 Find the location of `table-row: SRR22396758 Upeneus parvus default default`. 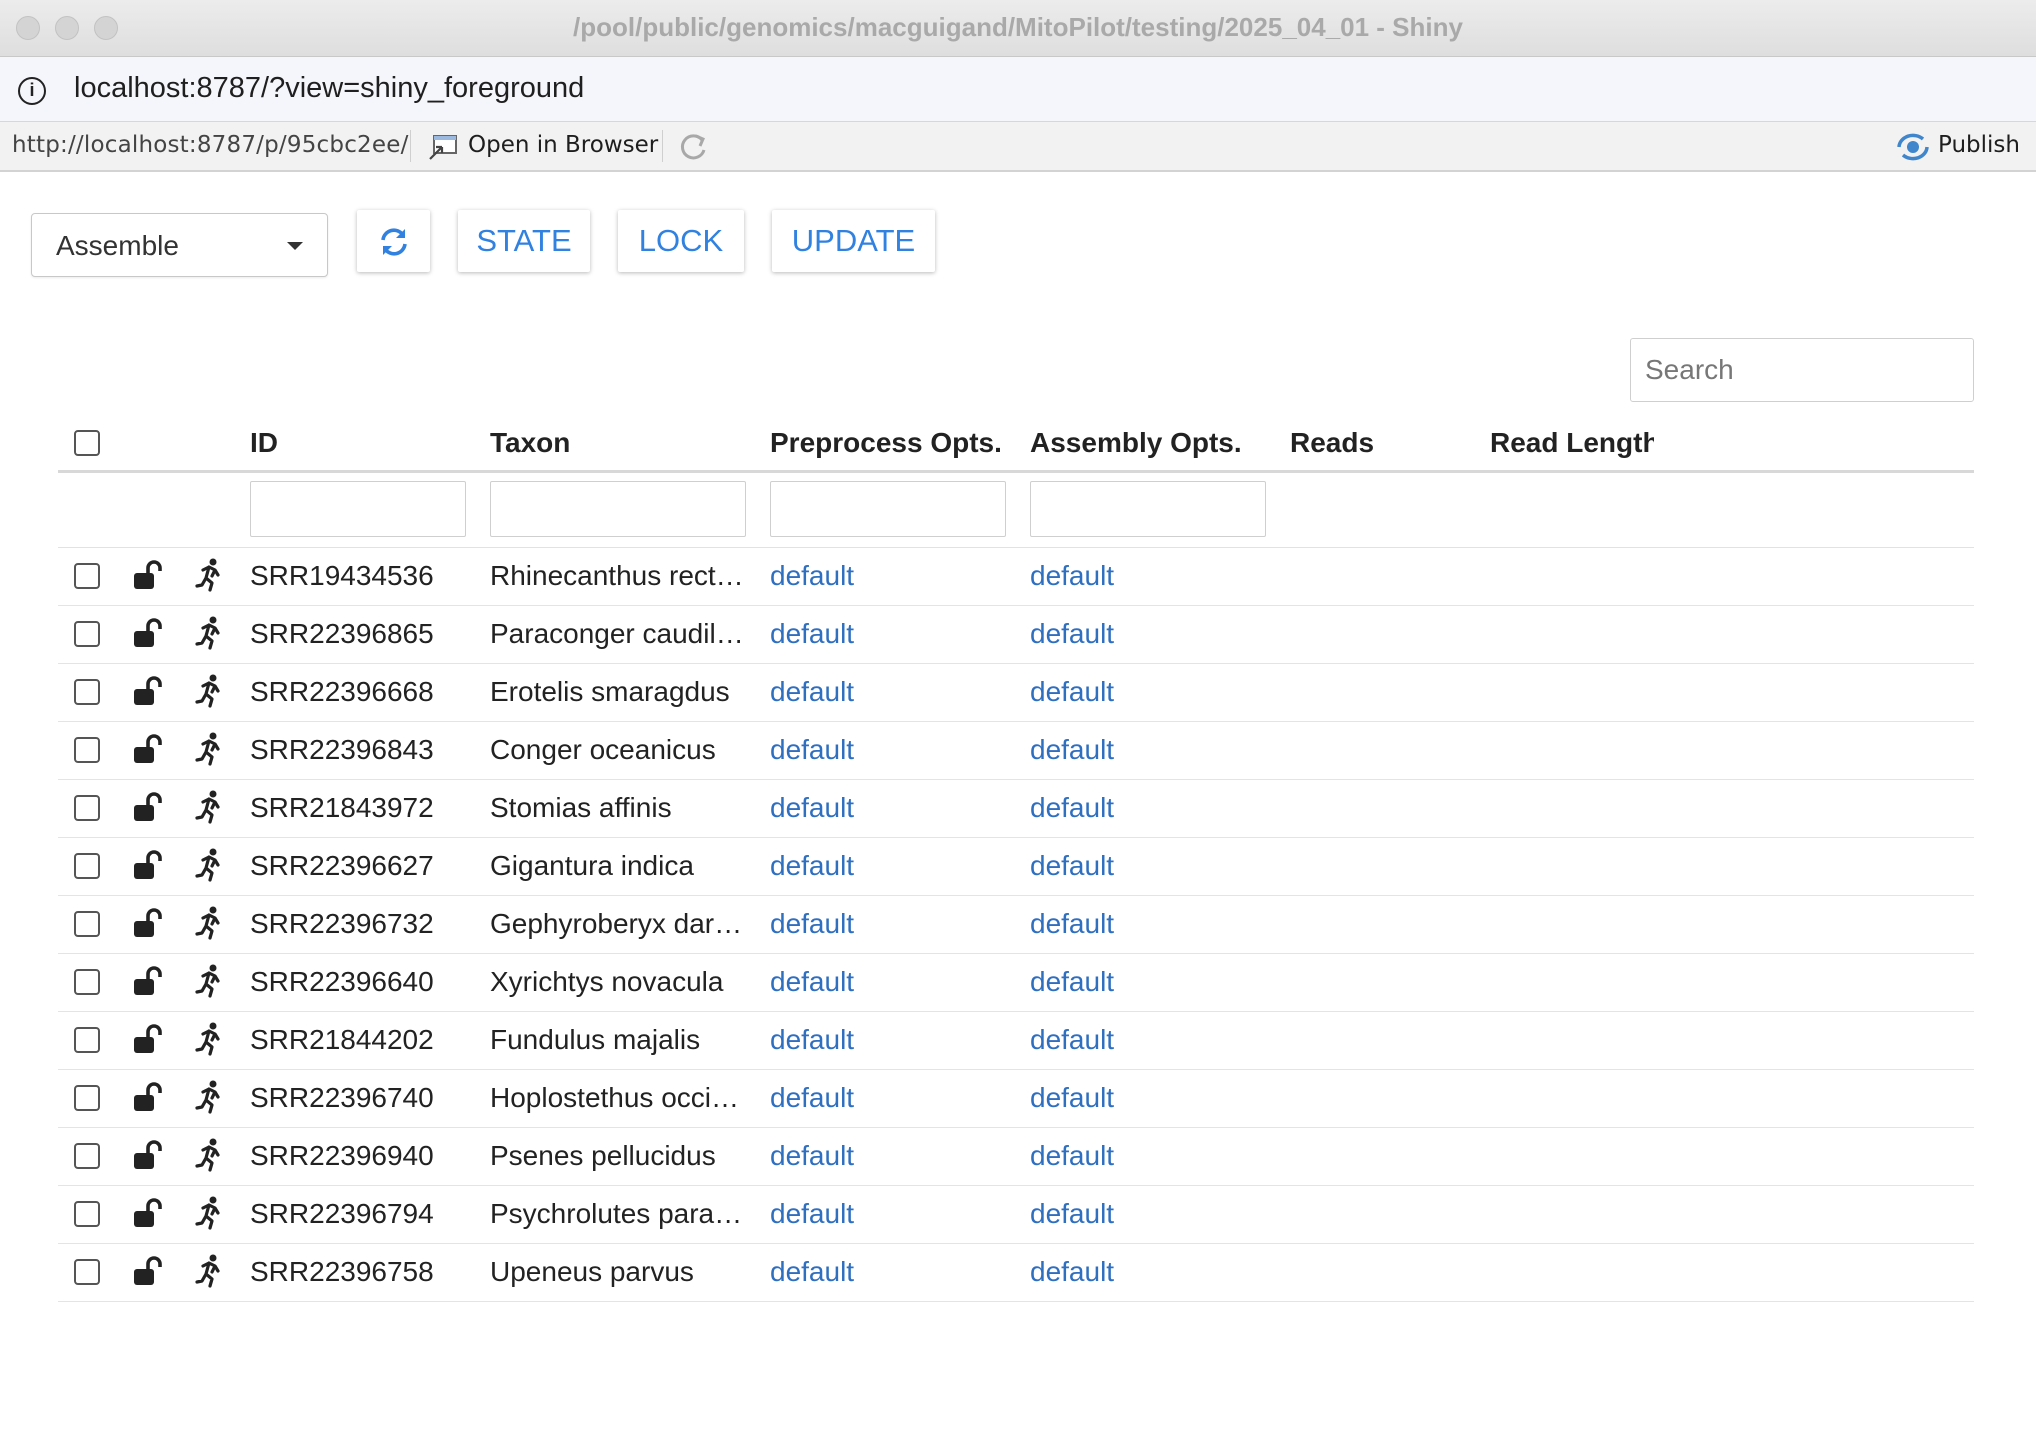

table-row: SRR22396758 Upeneus parvus default default is located at coordinates (1016, 1272).